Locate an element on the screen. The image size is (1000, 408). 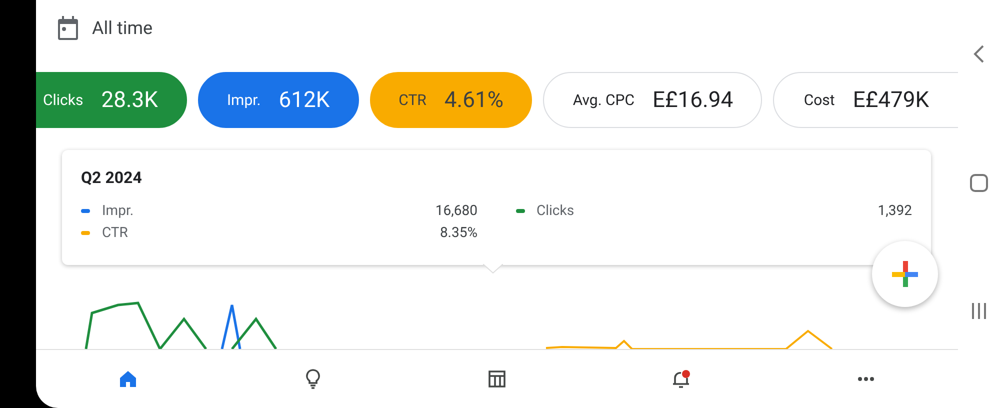
series-label: Clicks is located at coordinates (555, 211).